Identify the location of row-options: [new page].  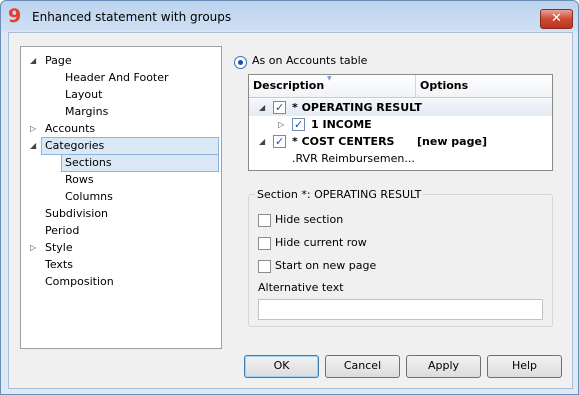
(452, 141).